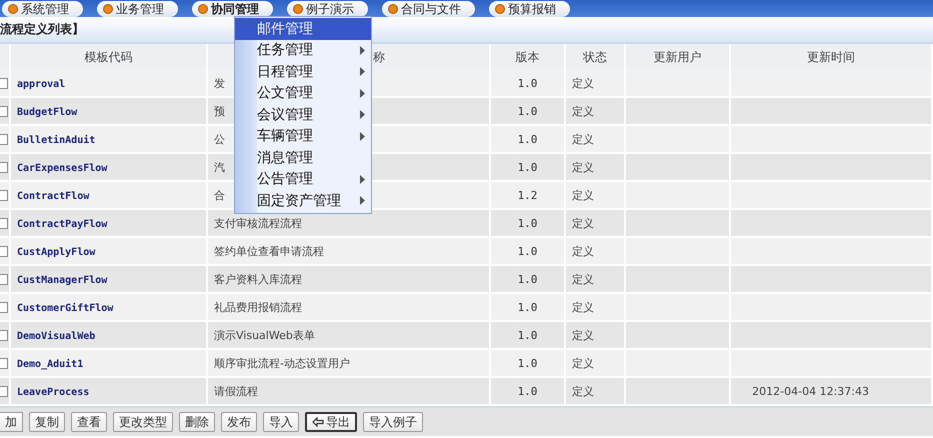 The width and height of the screenshot is (933, 438). I want to click on nav-tab: 业务管理, so click(137, 9).